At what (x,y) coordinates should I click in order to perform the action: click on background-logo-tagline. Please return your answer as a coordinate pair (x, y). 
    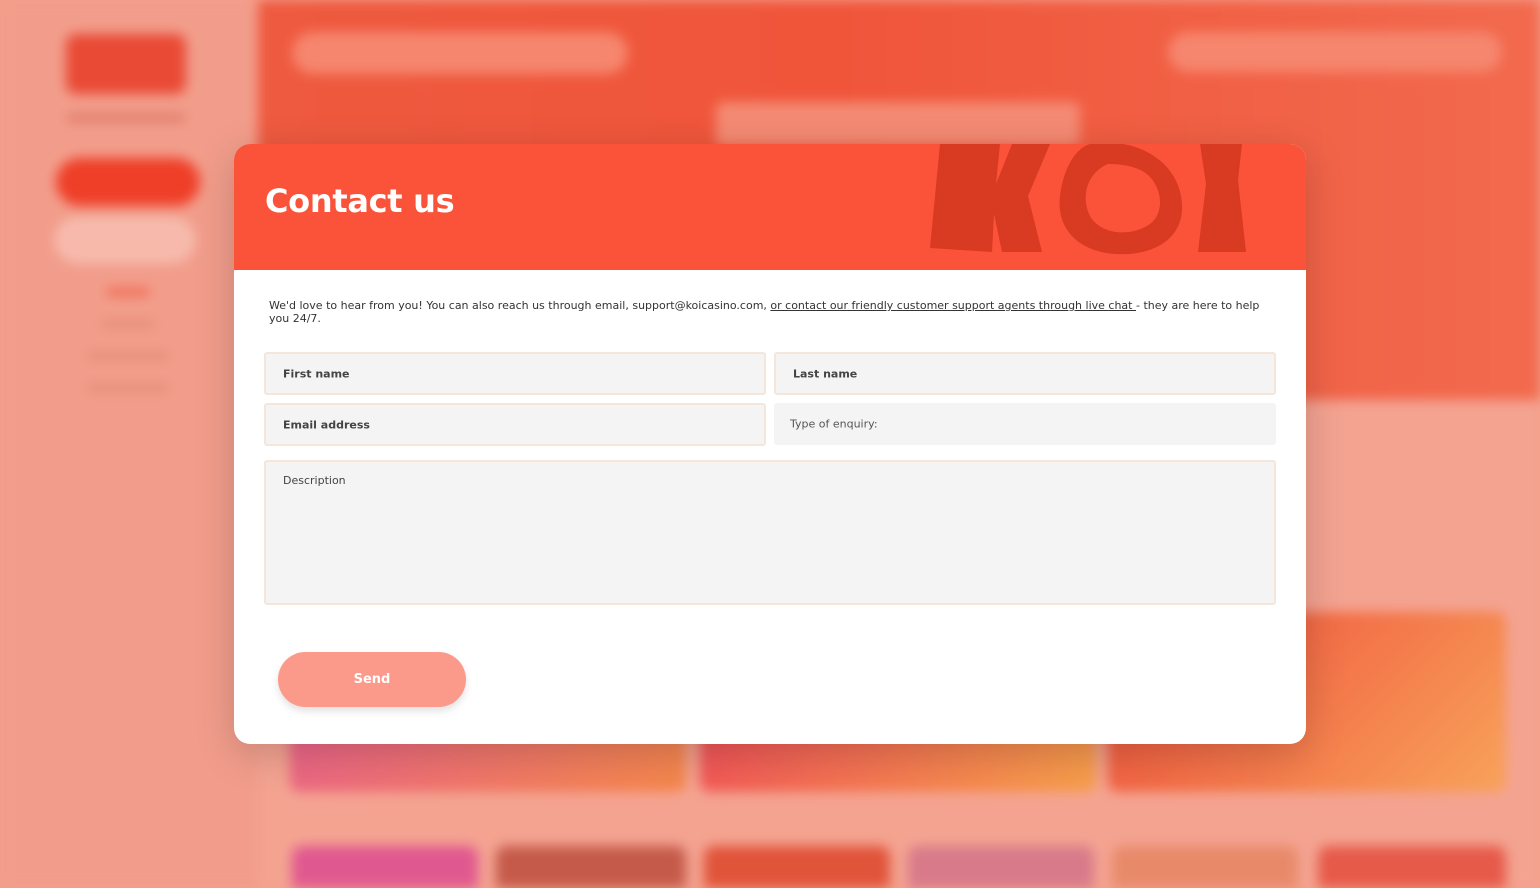
    Looking at the image, I should click on (126, 118).